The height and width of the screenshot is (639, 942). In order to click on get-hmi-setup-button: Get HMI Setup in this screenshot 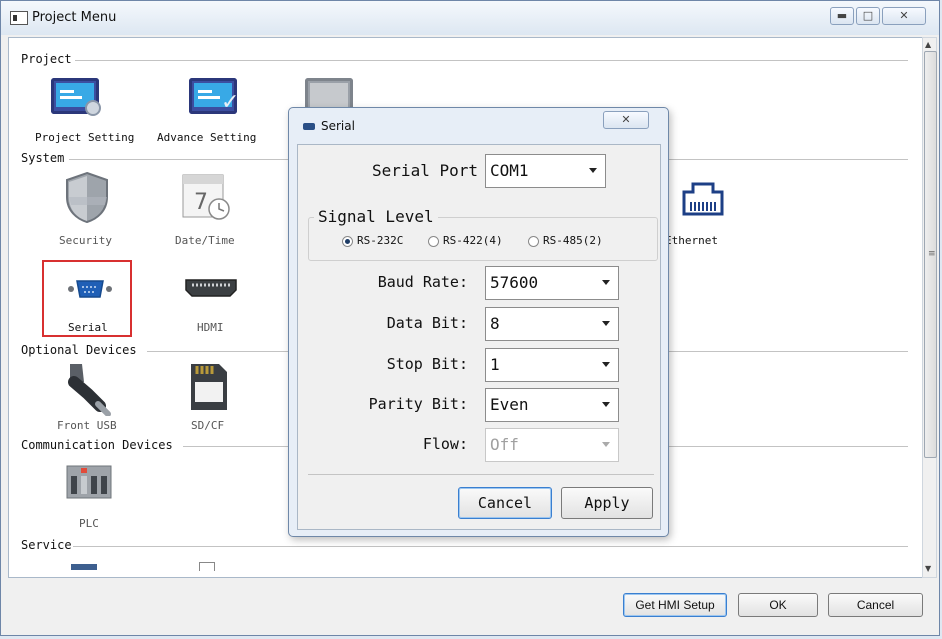, I will do `click(675, 605)`.